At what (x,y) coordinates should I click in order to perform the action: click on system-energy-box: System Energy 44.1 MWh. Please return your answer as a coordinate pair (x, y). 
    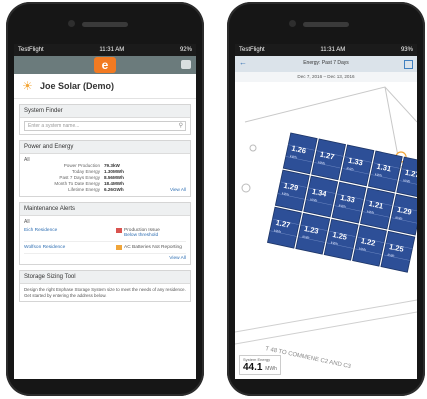
    Looking at the image, I should click on (260, 365).